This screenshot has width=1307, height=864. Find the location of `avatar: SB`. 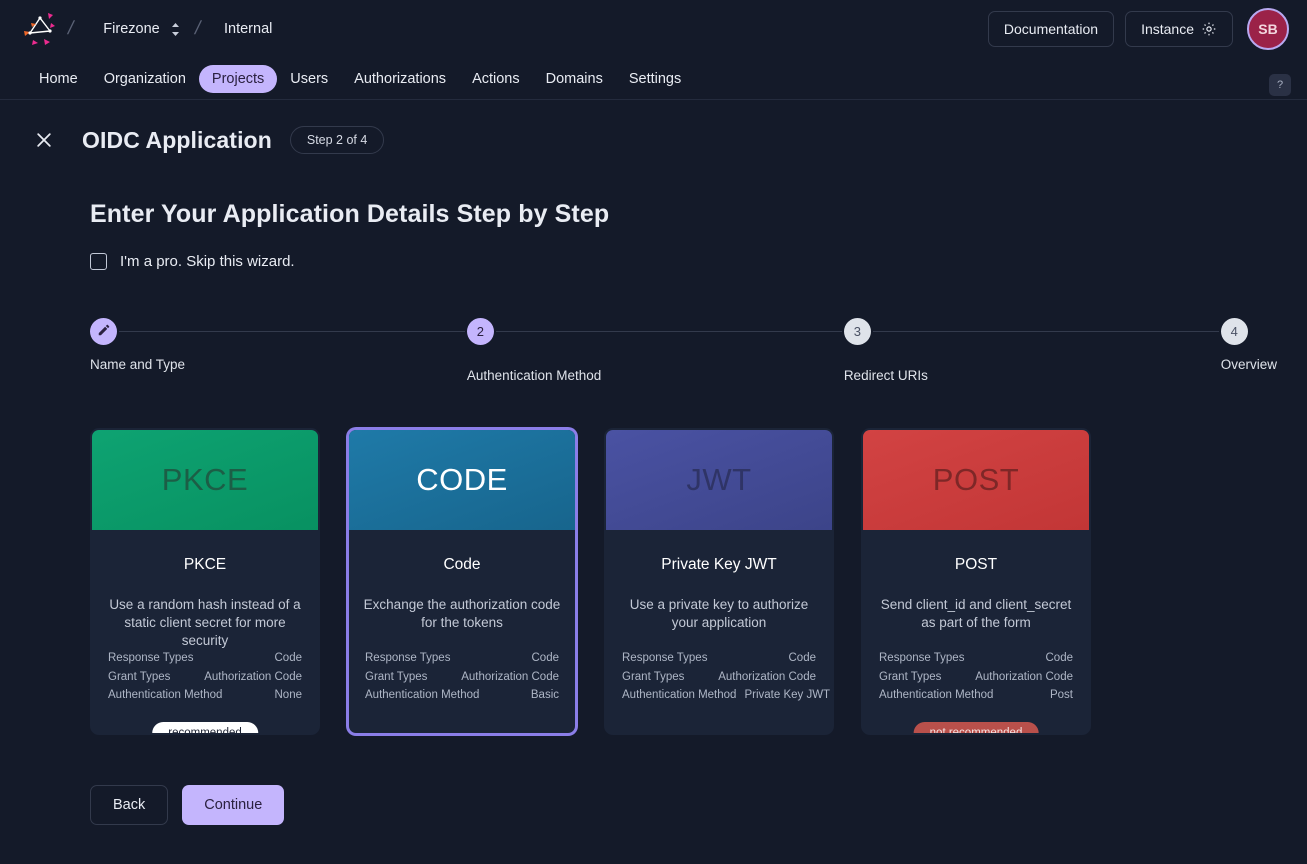

avatar: SB is located at coordinates (1268, 29).